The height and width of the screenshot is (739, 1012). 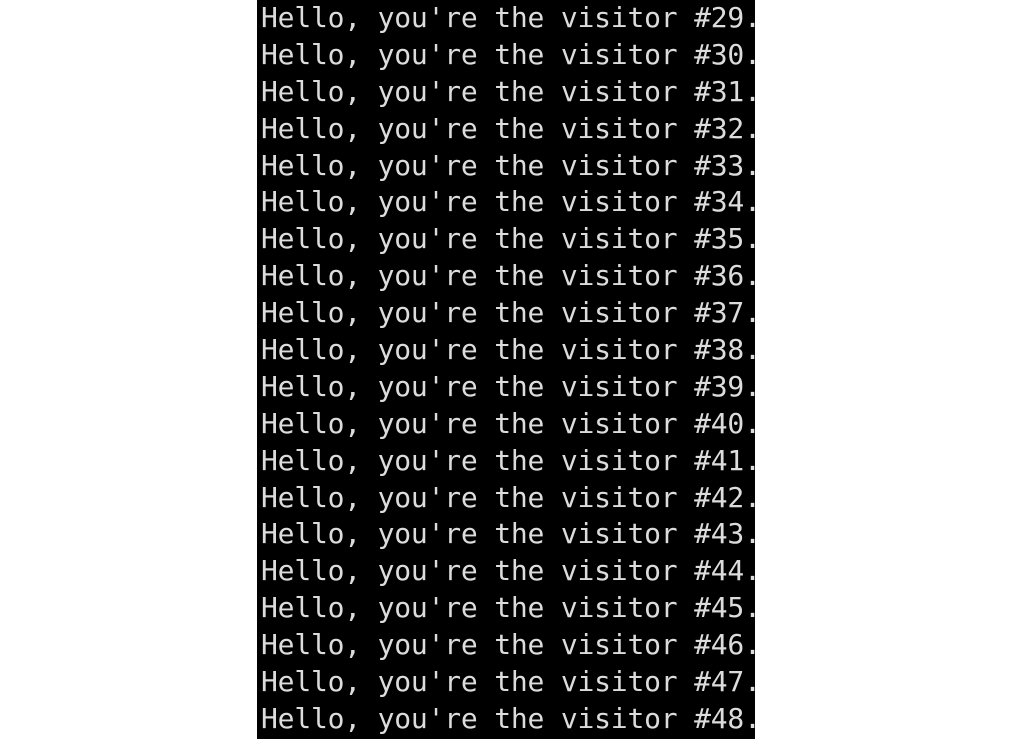 What do you see at coordinates (508, 571) in the screenshot?
I see `output-line: Hello, you're the visitor #44.` at bounding box center [508, 571].